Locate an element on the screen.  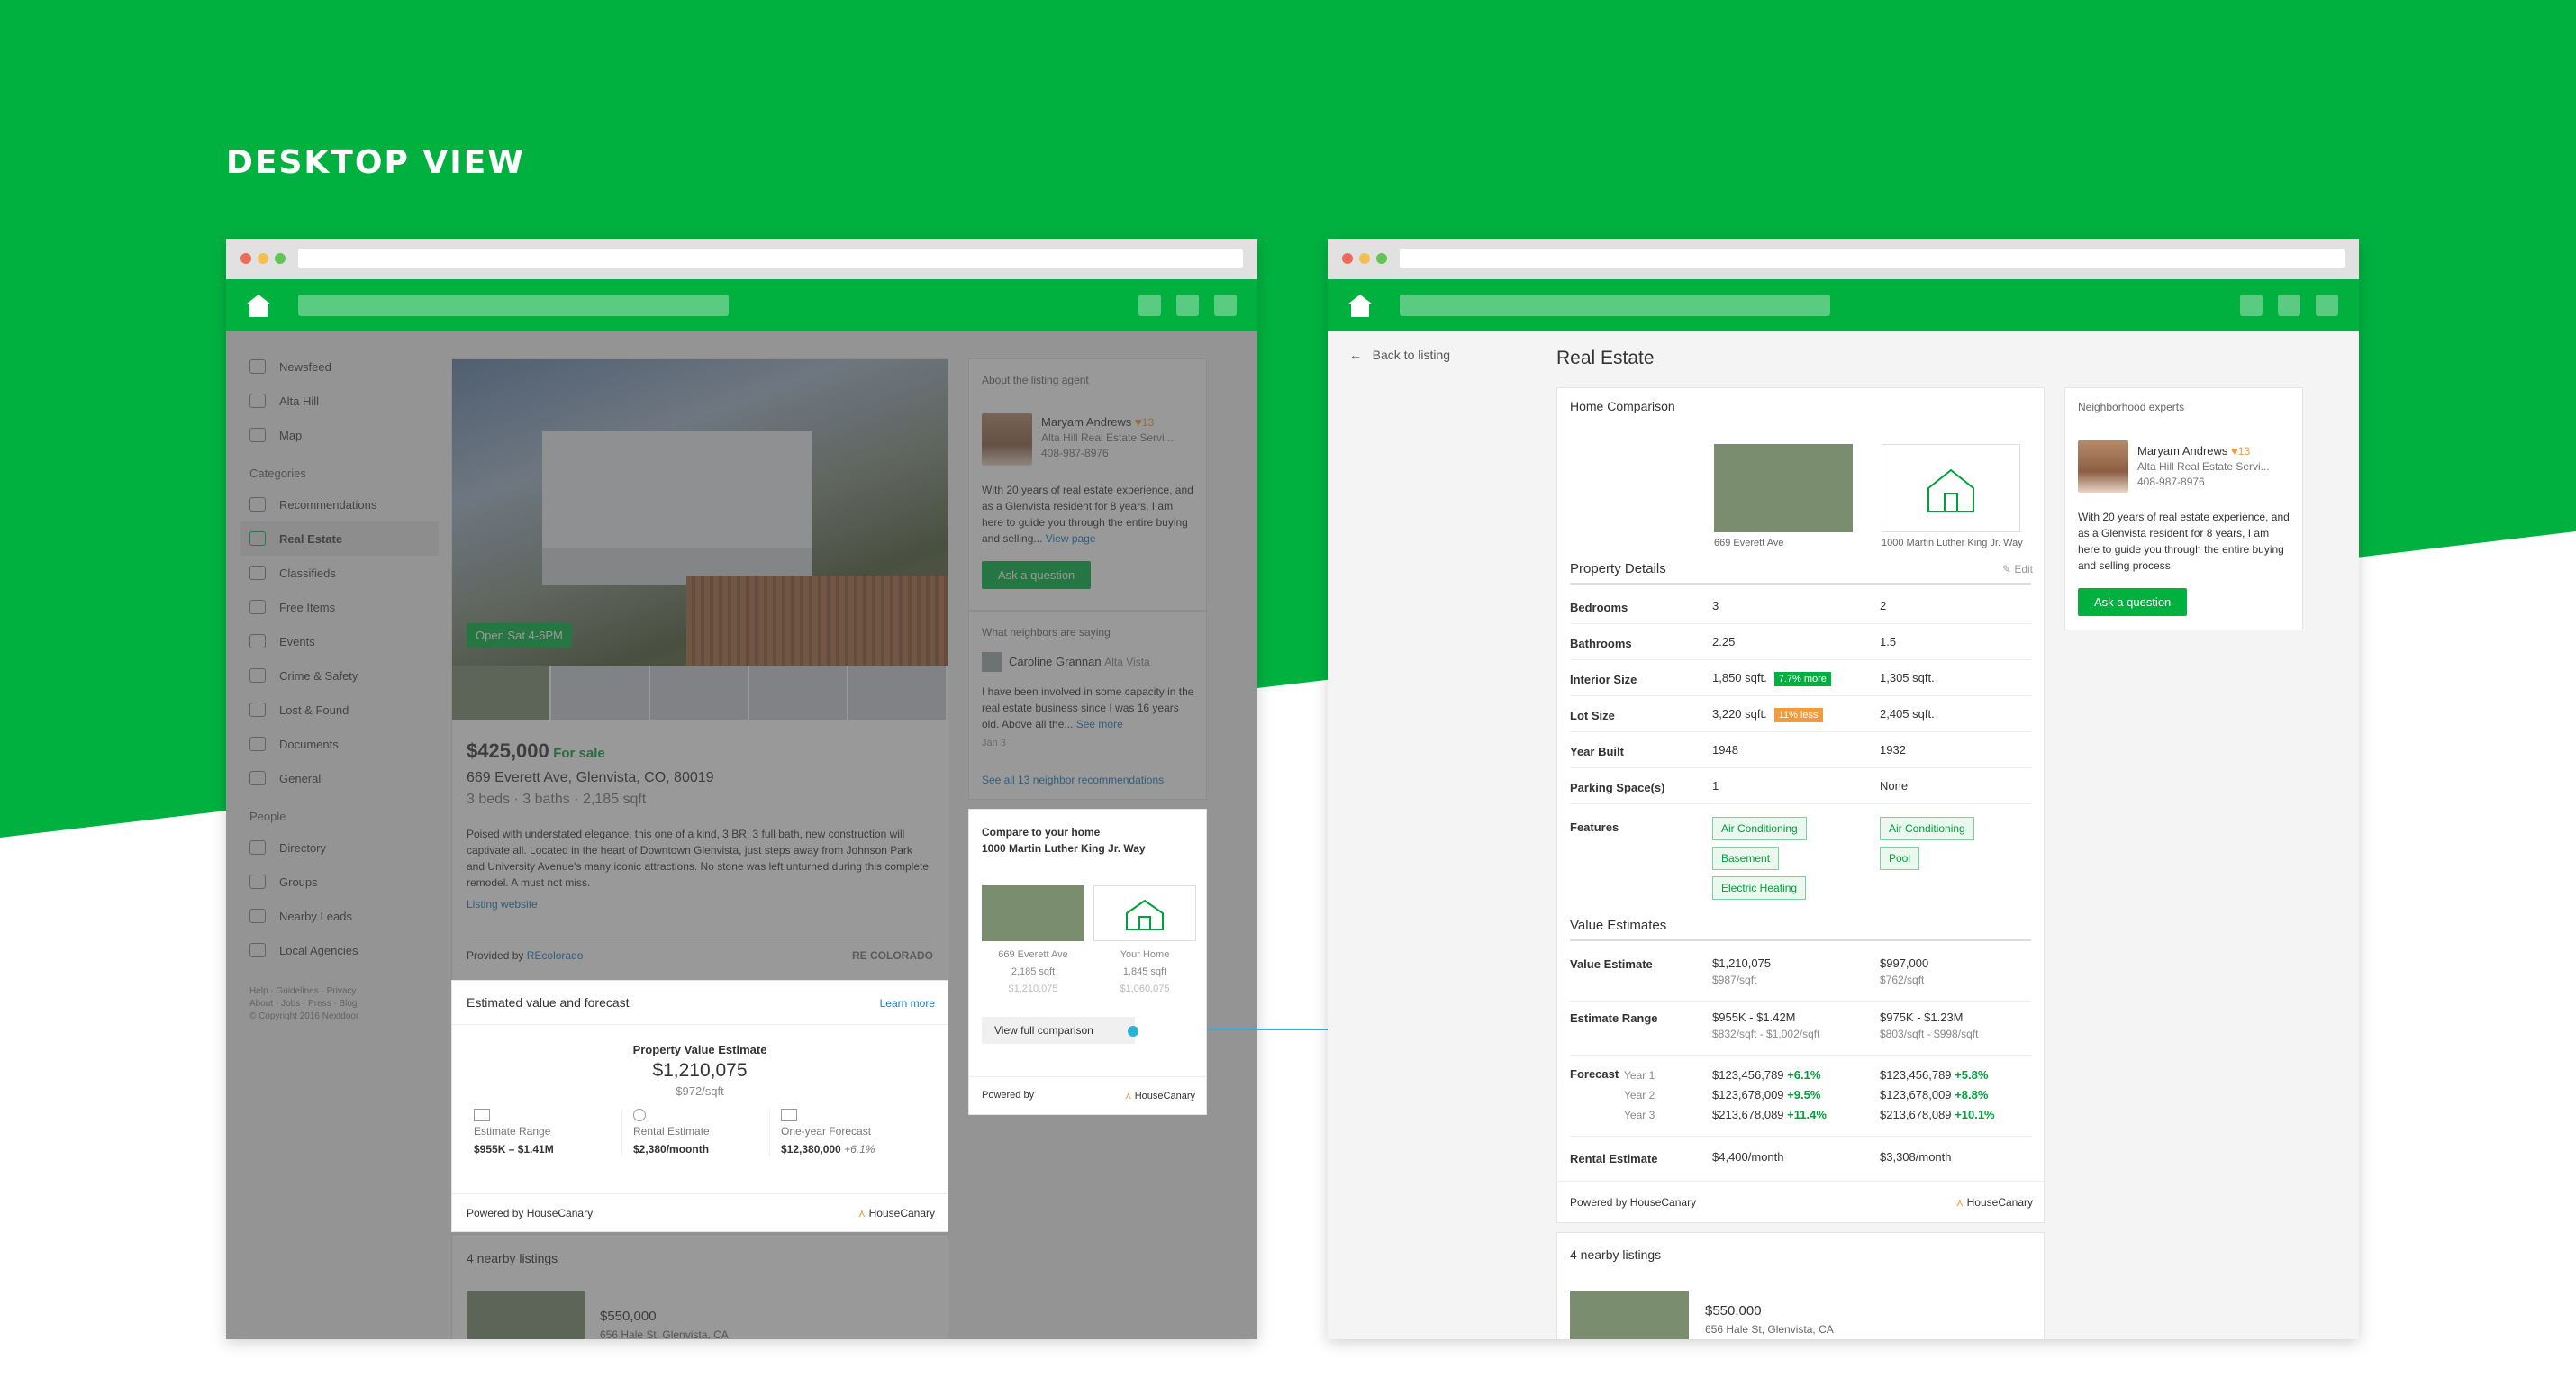
sidebar-item-events: Events is located at coordinates (339, 641).